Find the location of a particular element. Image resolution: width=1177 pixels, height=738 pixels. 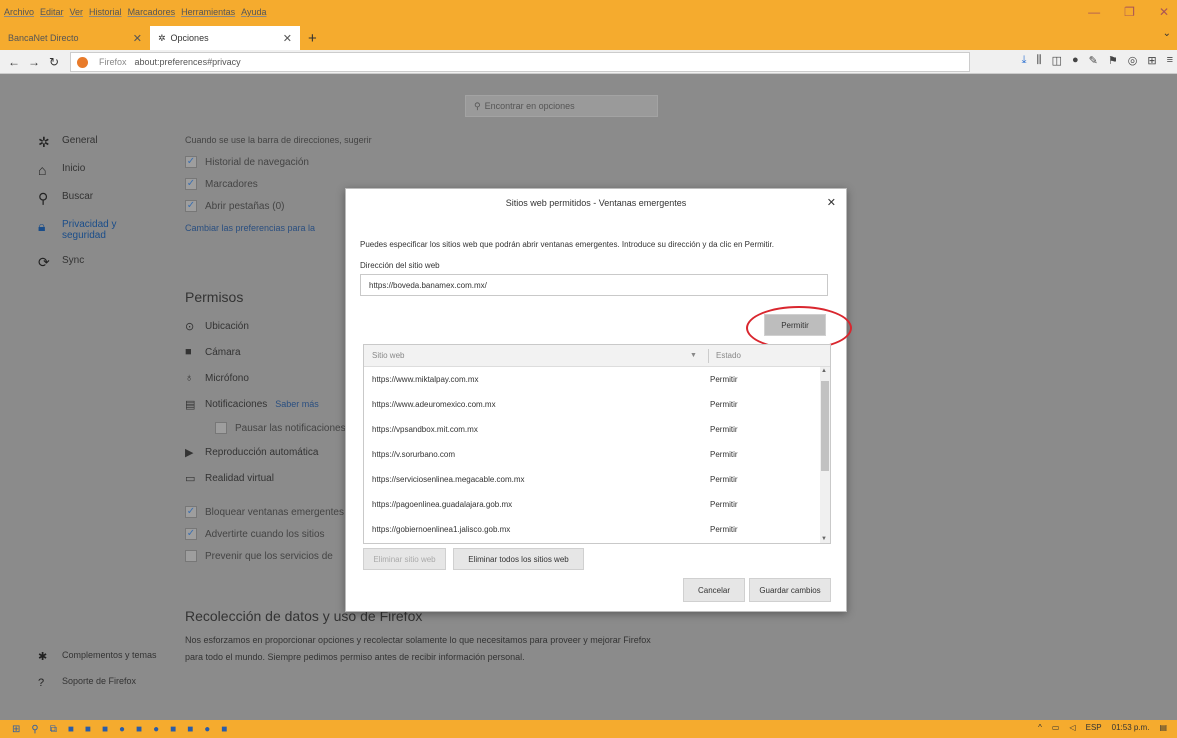

sidebar-item-home: ⌂ Inicio is located at coordinates (108, 170).